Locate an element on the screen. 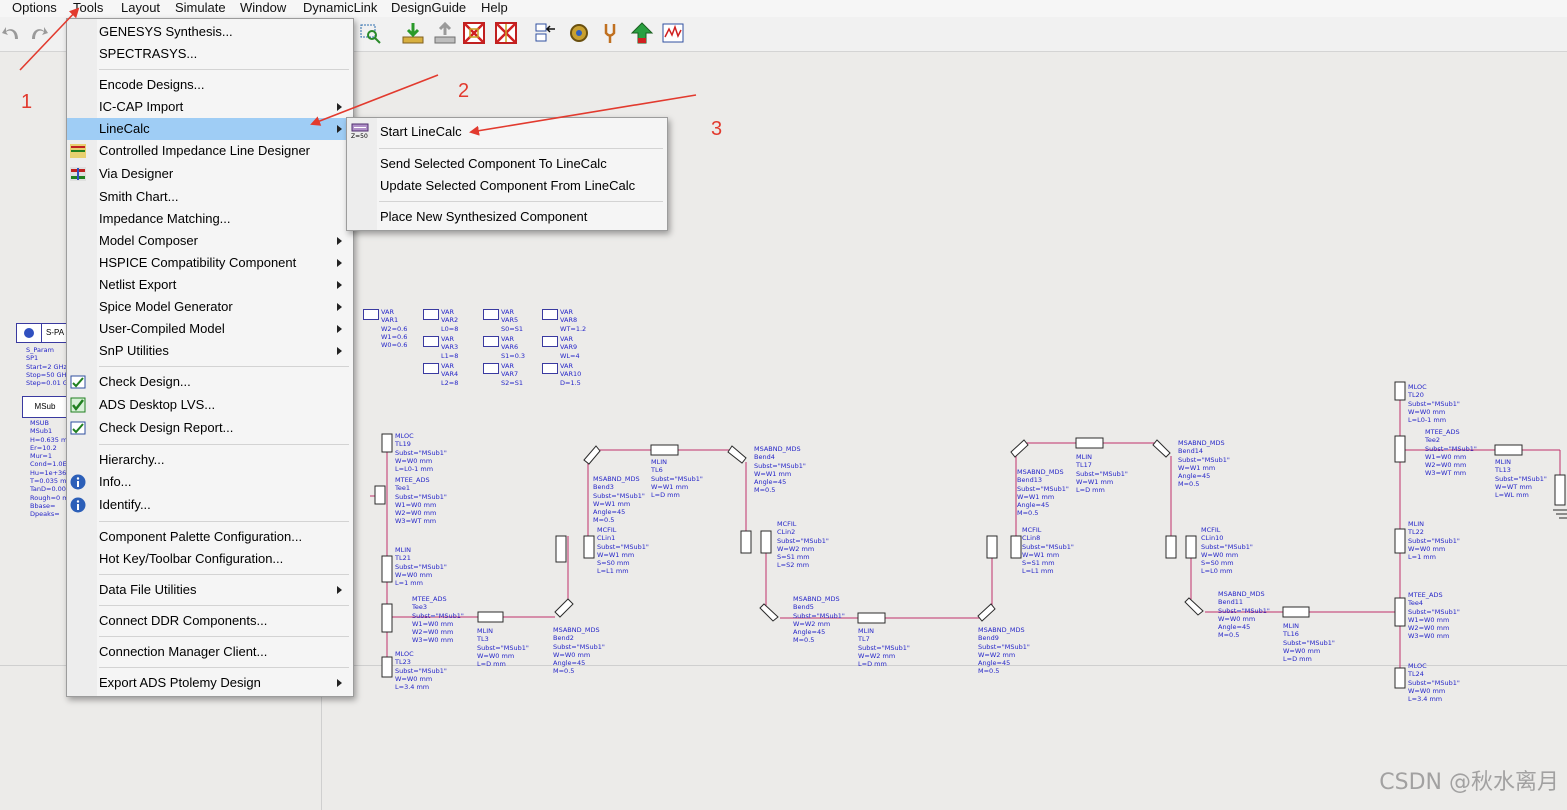 This screenshot has width=1567, height=810. annotation-number-2: 2 is located at coordinates (464, 91).